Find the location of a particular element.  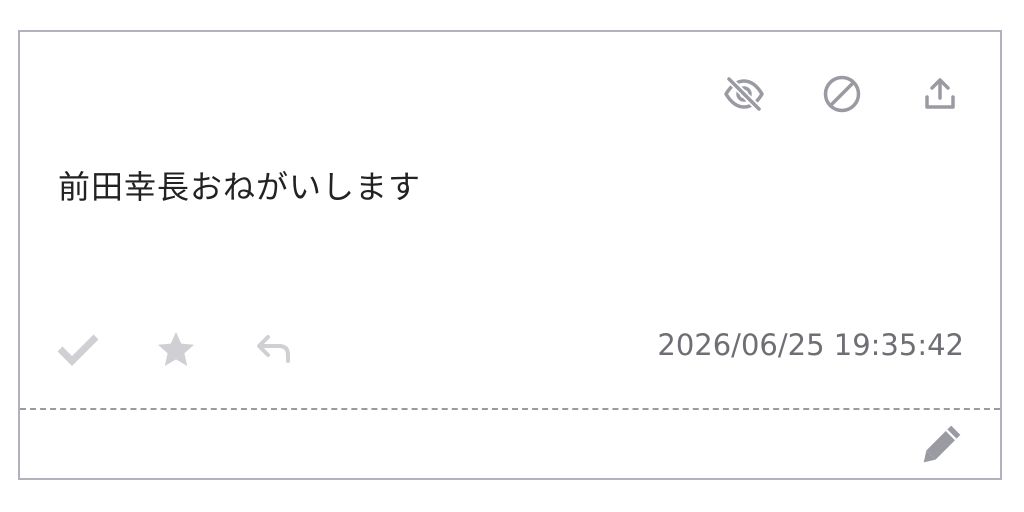

favorite-button is located at coordinates (176, 349).